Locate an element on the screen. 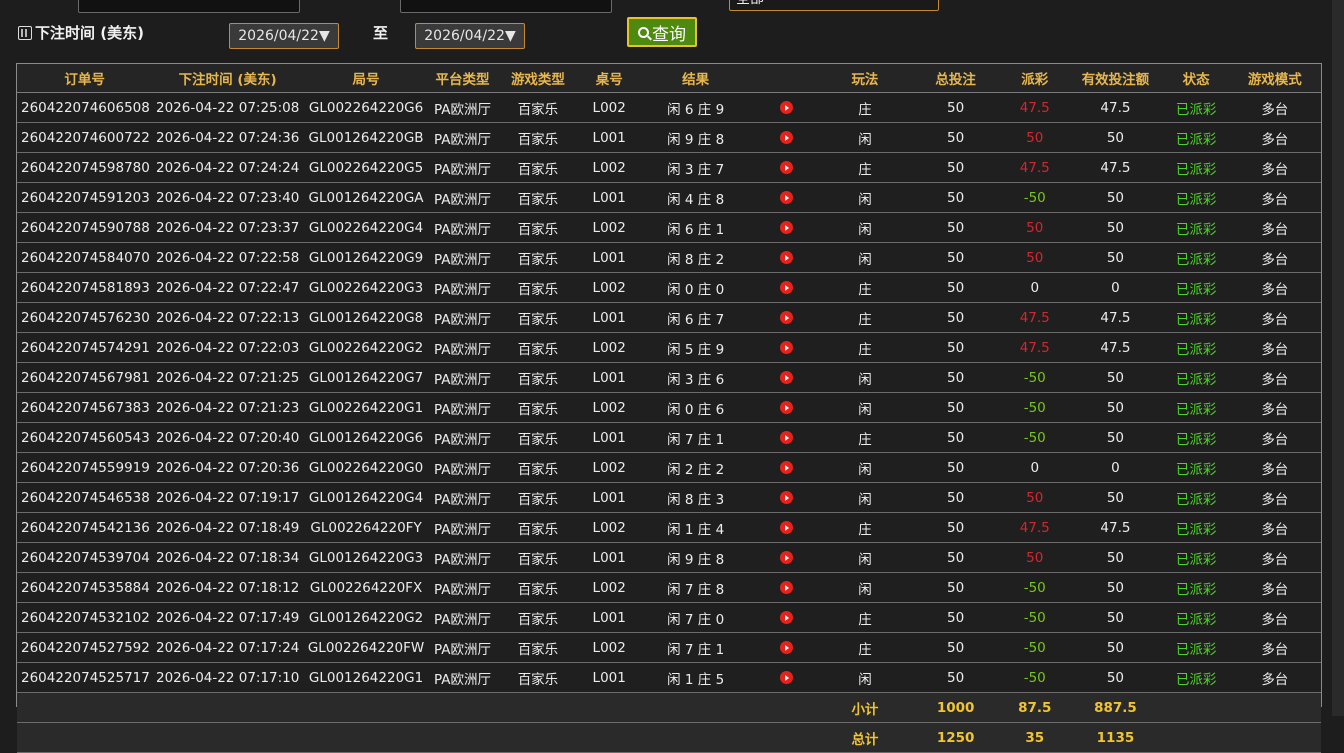 This screenshot has width=1344, height=753. column-header: 派彩 is located at coordinates (1035, 78).